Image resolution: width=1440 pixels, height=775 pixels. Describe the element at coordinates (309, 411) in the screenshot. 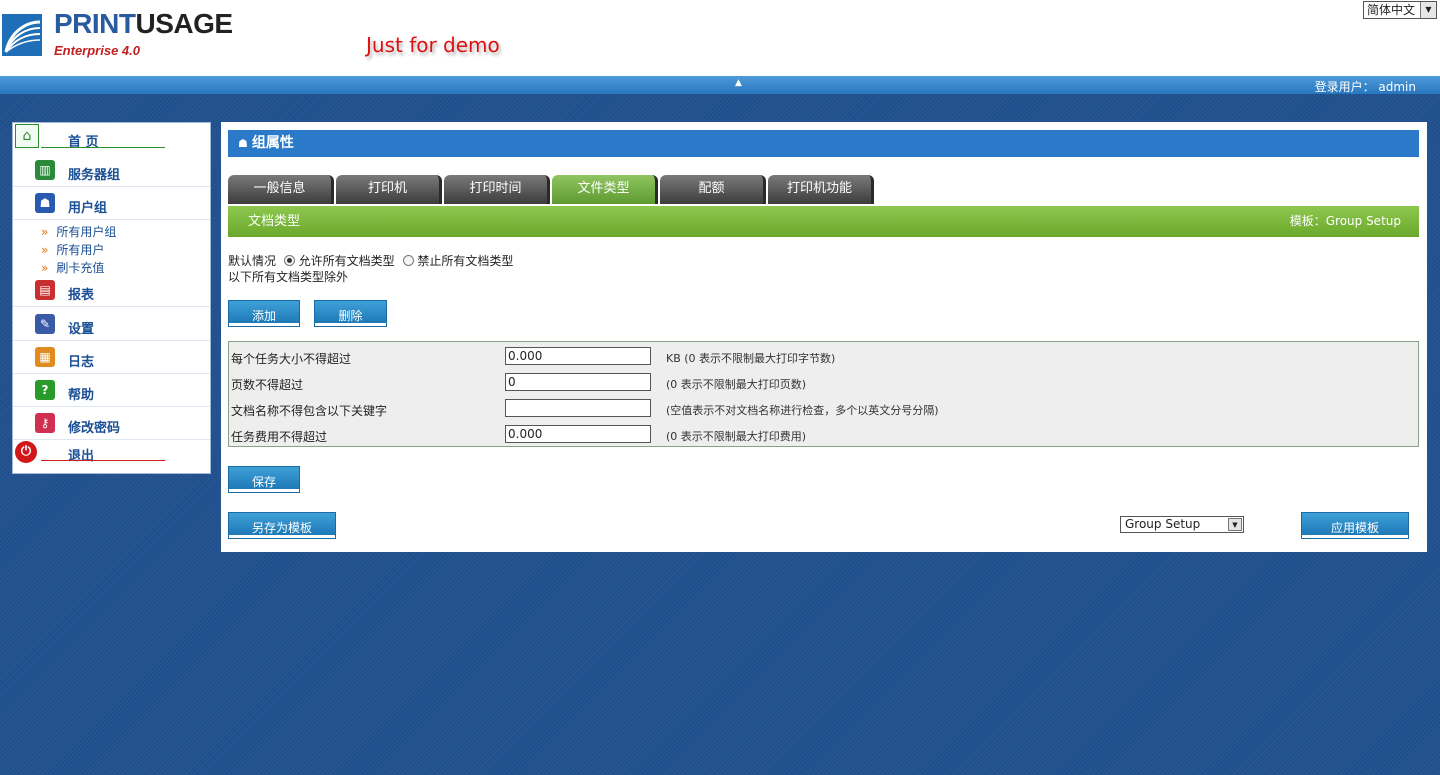

I see `field-label: 文档名称不得包含以下关键字` at that location.